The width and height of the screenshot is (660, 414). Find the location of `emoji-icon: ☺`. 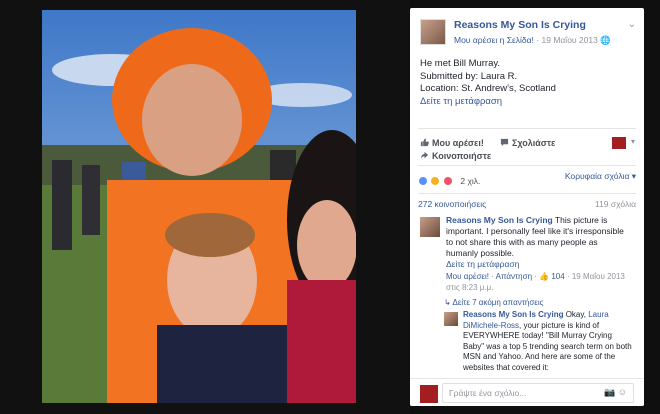

emoji-icon: ☺ is located at coordinates (622, 392).